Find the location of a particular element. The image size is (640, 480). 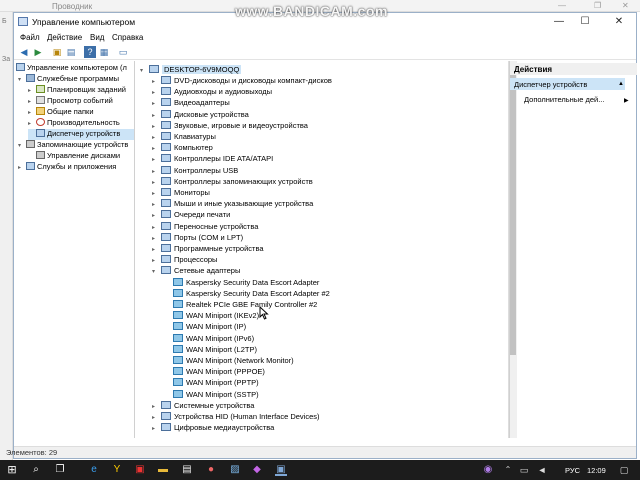

device-category: ▸ Видеоадаптеры is located at coordinates (191, 103).